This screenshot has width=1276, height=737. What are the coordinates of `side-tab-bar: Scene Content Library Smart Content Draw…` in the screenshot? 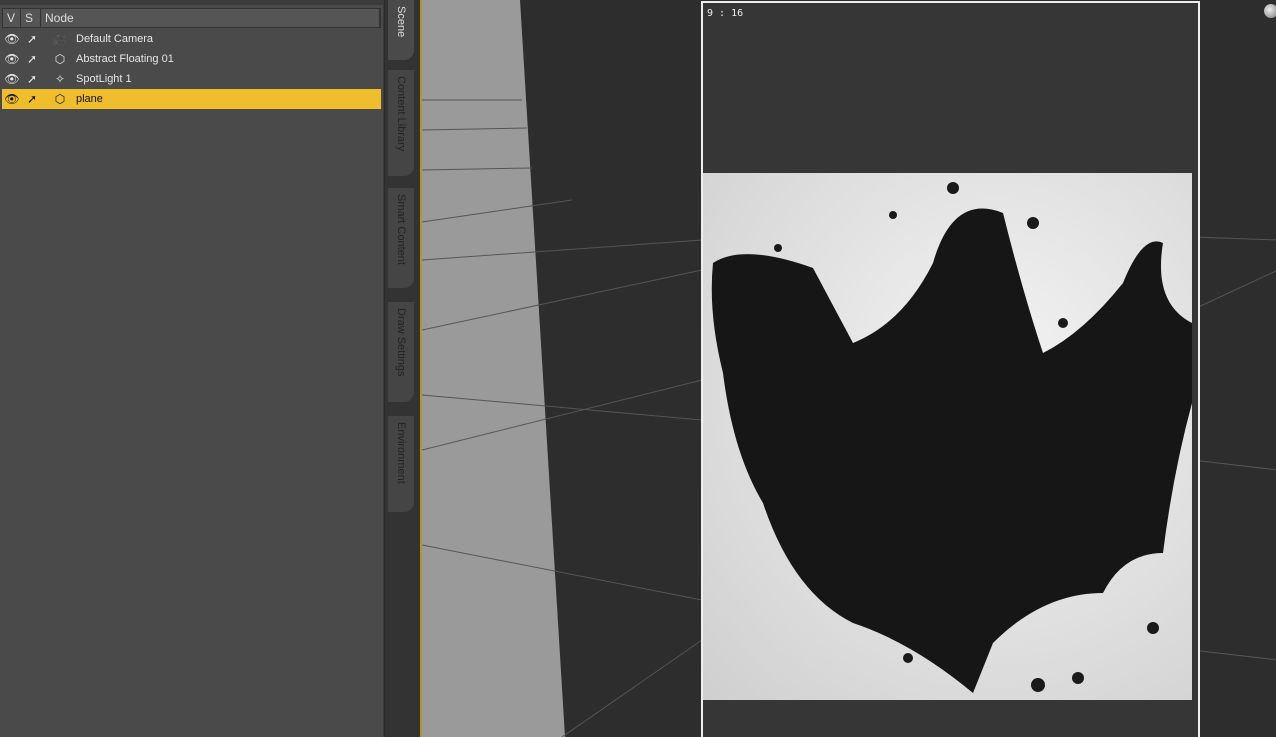 It's located at (402, 368).